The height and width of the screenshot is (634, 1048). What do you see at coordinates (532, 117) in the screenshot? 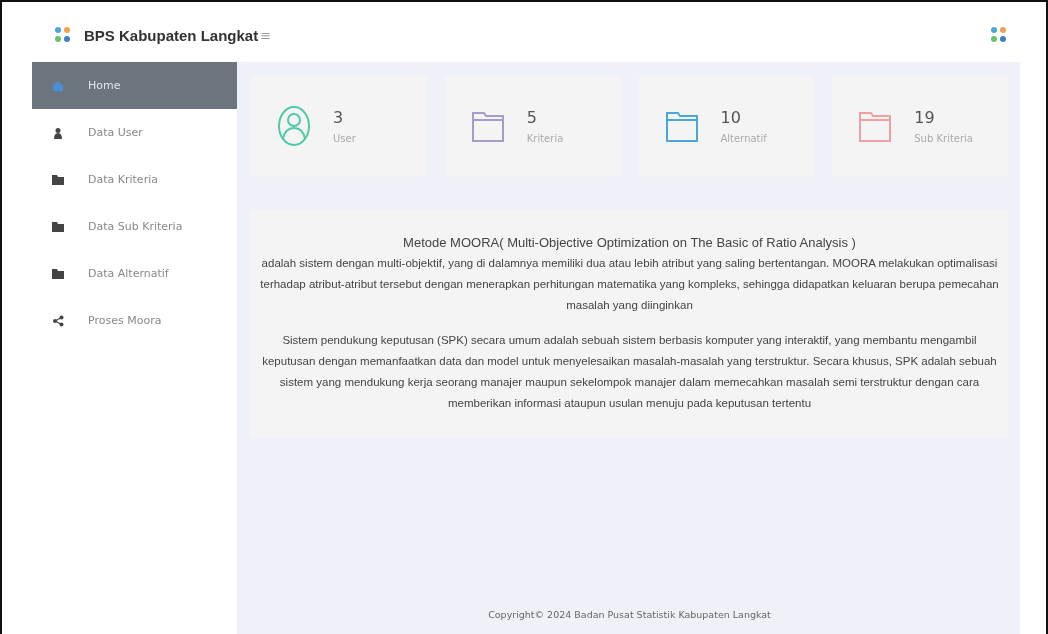
I see `stat-value: 5` at bounding box center [532, 117].